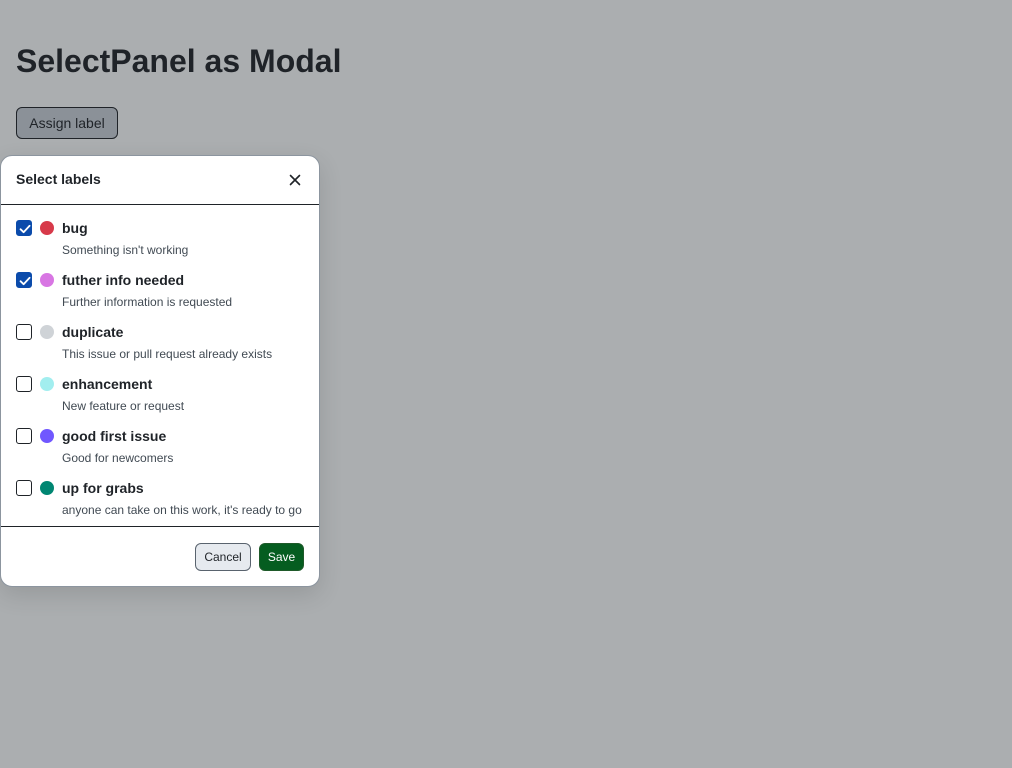 The height and width of the screenshot is (768, 1012). I want to click on label-name: good first issue, so click(114, 436).